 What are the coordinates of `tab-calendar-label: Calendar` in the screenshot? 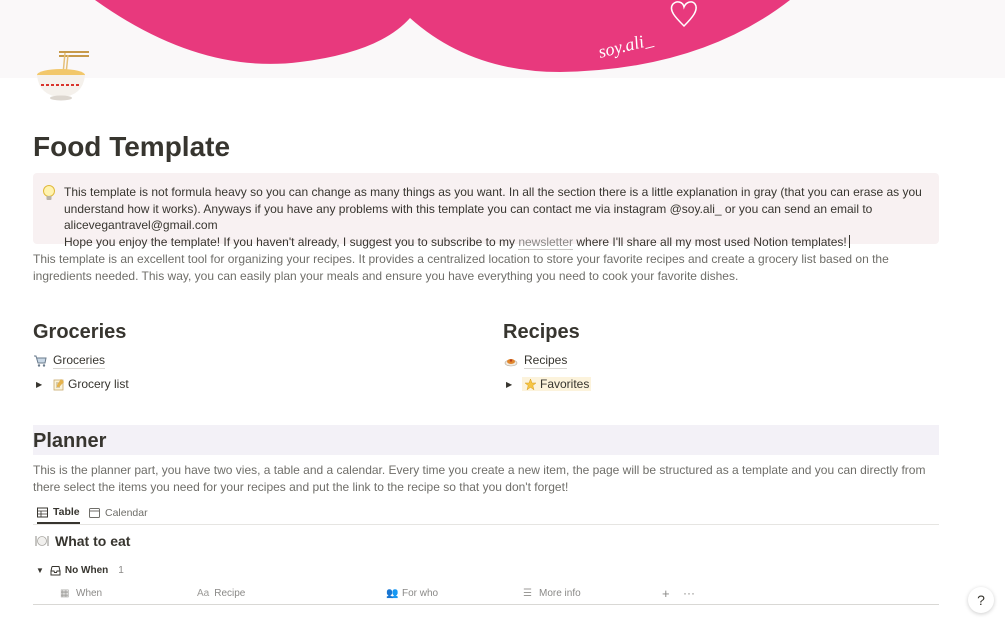 It's located at (126, 512).